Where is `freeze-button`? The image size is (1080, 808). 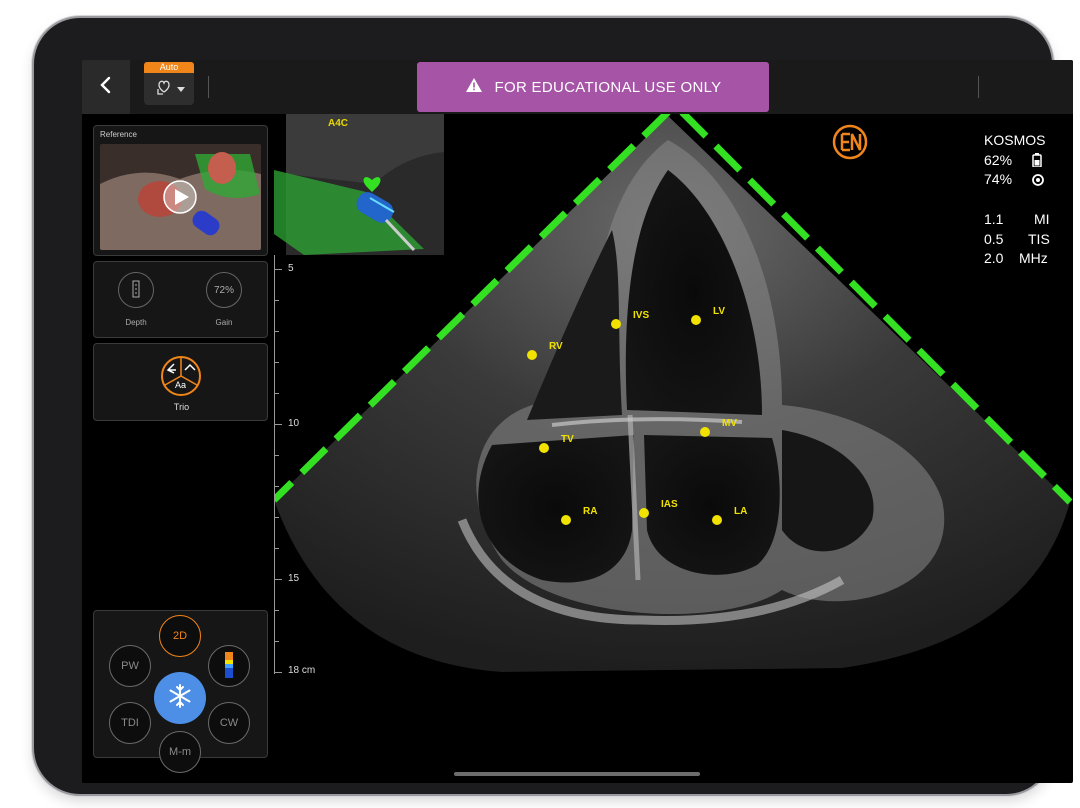 freeze-button is located at coordinates (180, 698).